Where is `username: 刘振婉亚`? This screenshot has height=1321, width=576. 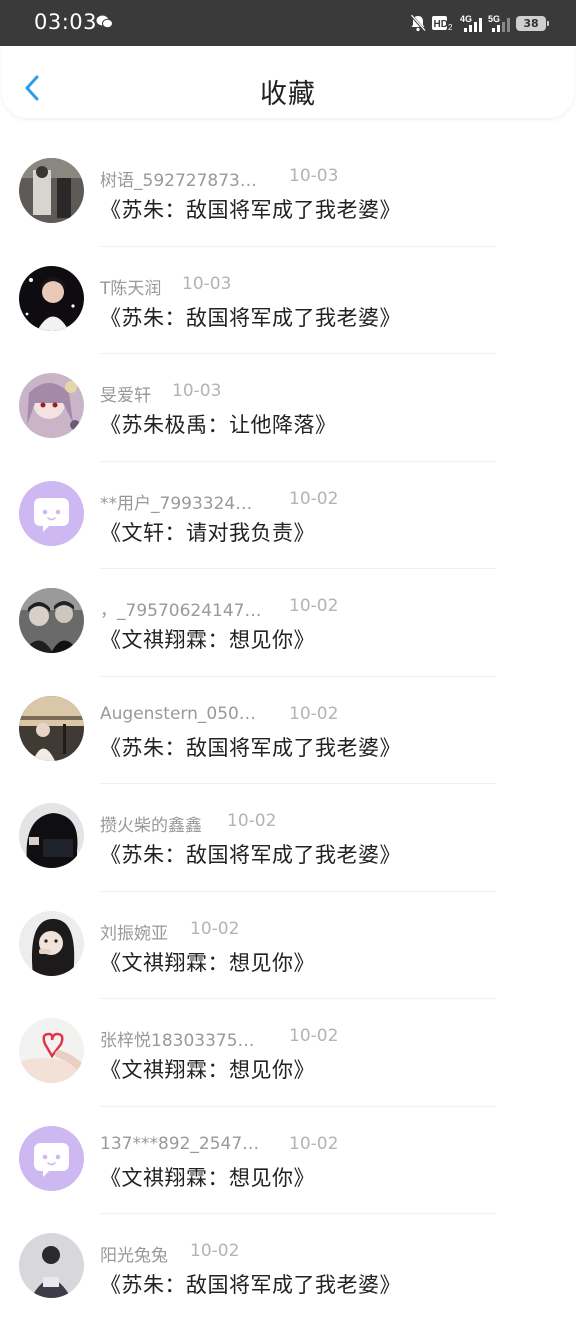
username: 刘振婉亚 is located at coordinates (134, 931).